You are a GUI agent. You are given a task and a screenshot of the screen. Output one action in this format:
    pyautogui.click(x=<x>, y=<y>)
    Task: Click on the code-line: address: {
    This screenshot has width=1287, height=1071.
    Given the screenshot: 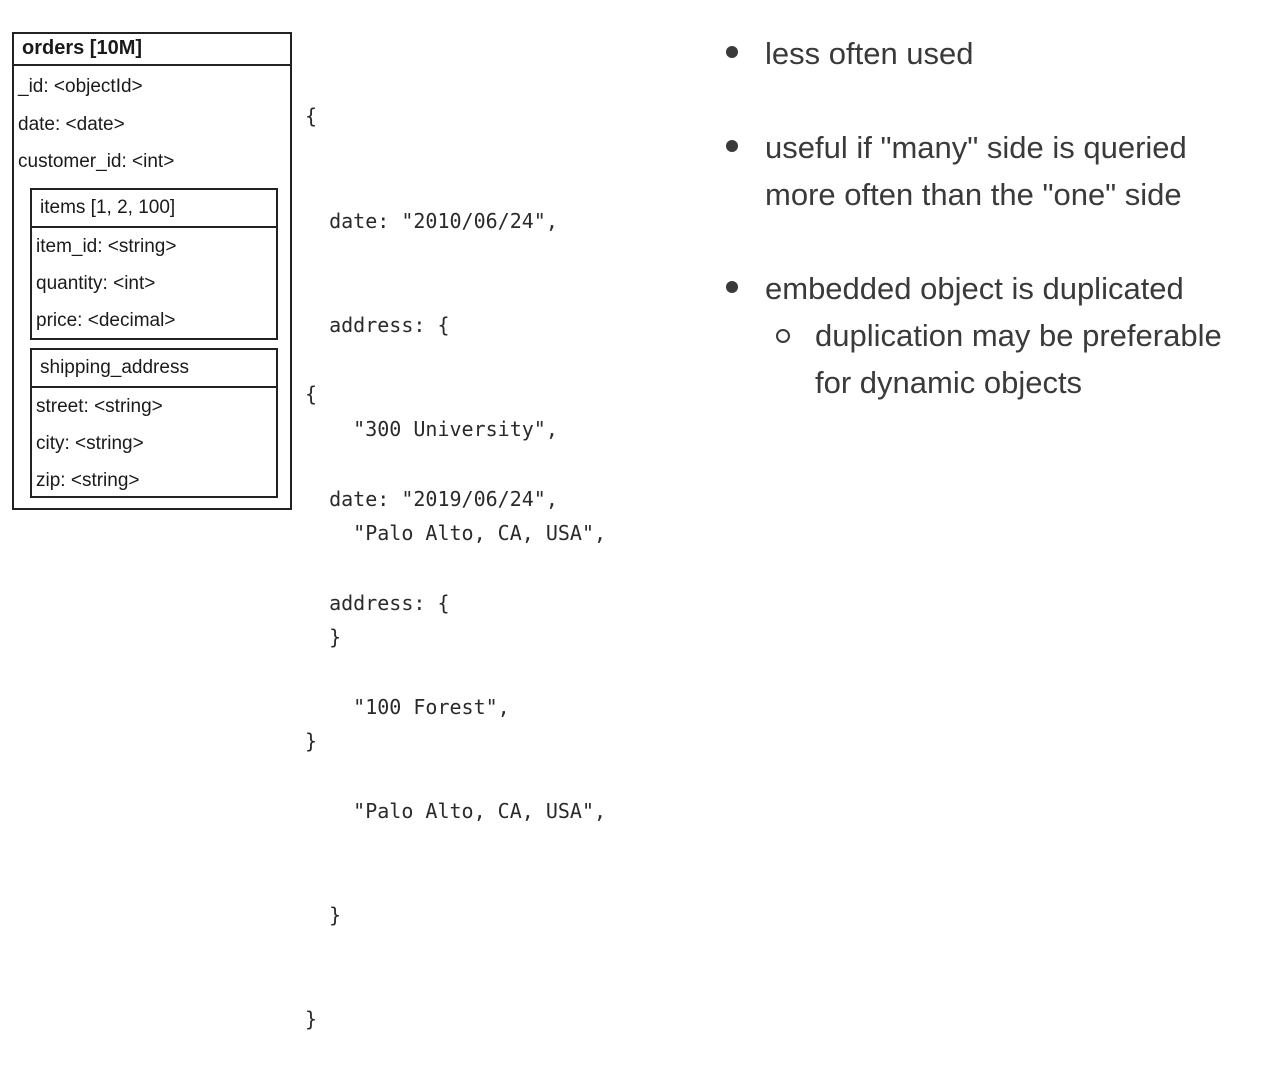 What is the action you would take?
    pyautogui.click(x=377, y=602)
    